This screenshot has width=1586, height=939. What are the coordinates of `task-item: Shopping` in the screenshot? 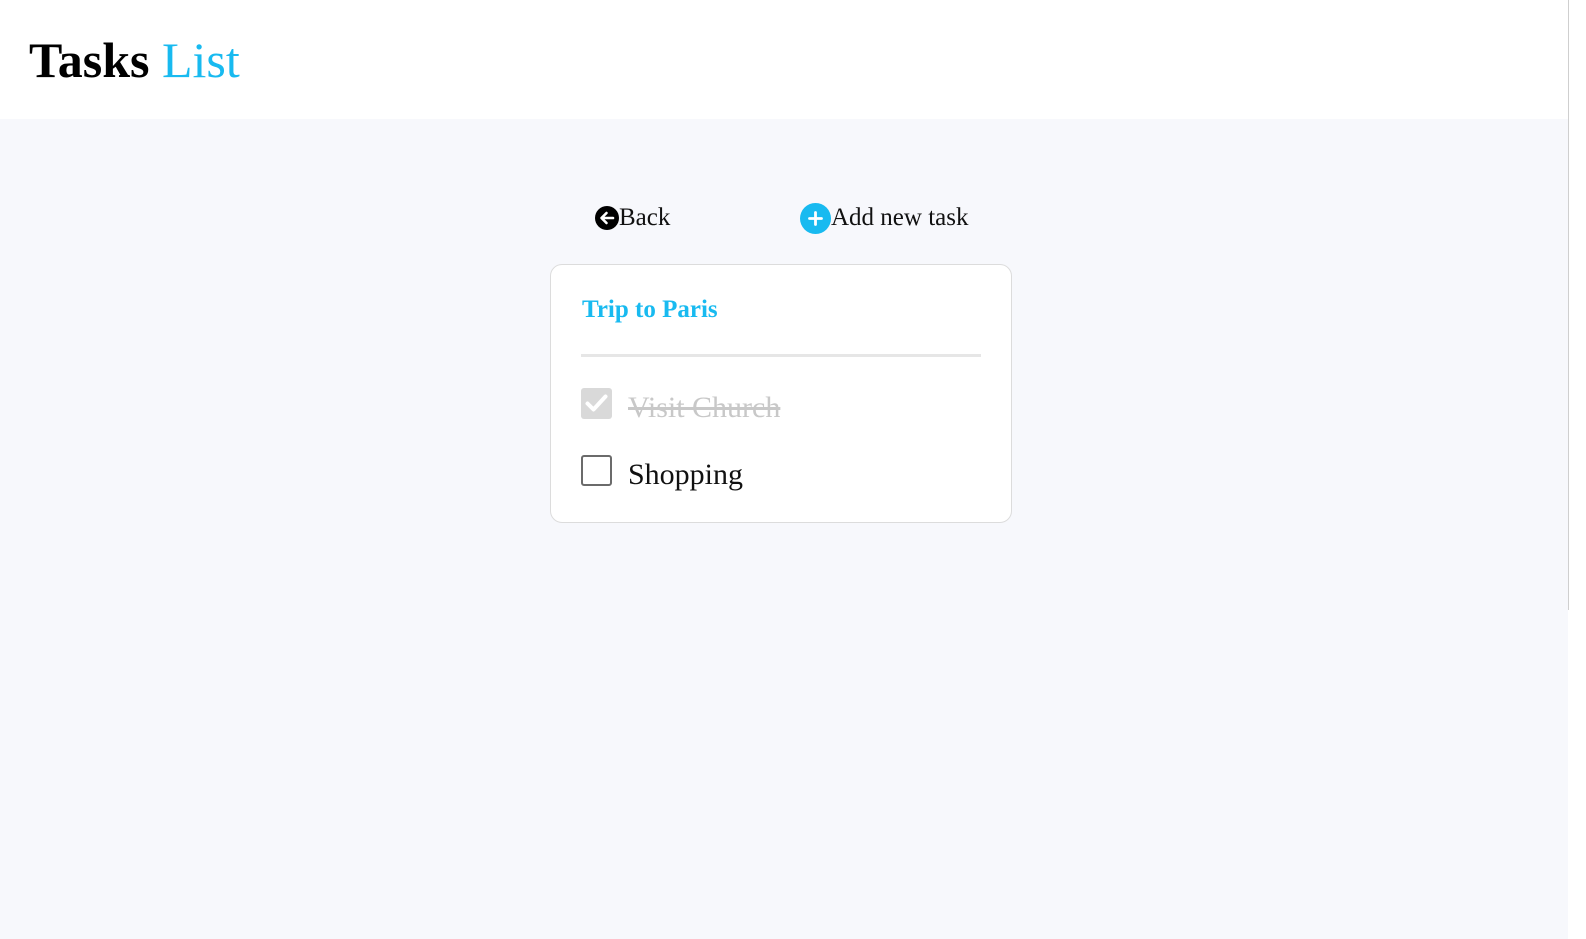 It's located at (662, 471).